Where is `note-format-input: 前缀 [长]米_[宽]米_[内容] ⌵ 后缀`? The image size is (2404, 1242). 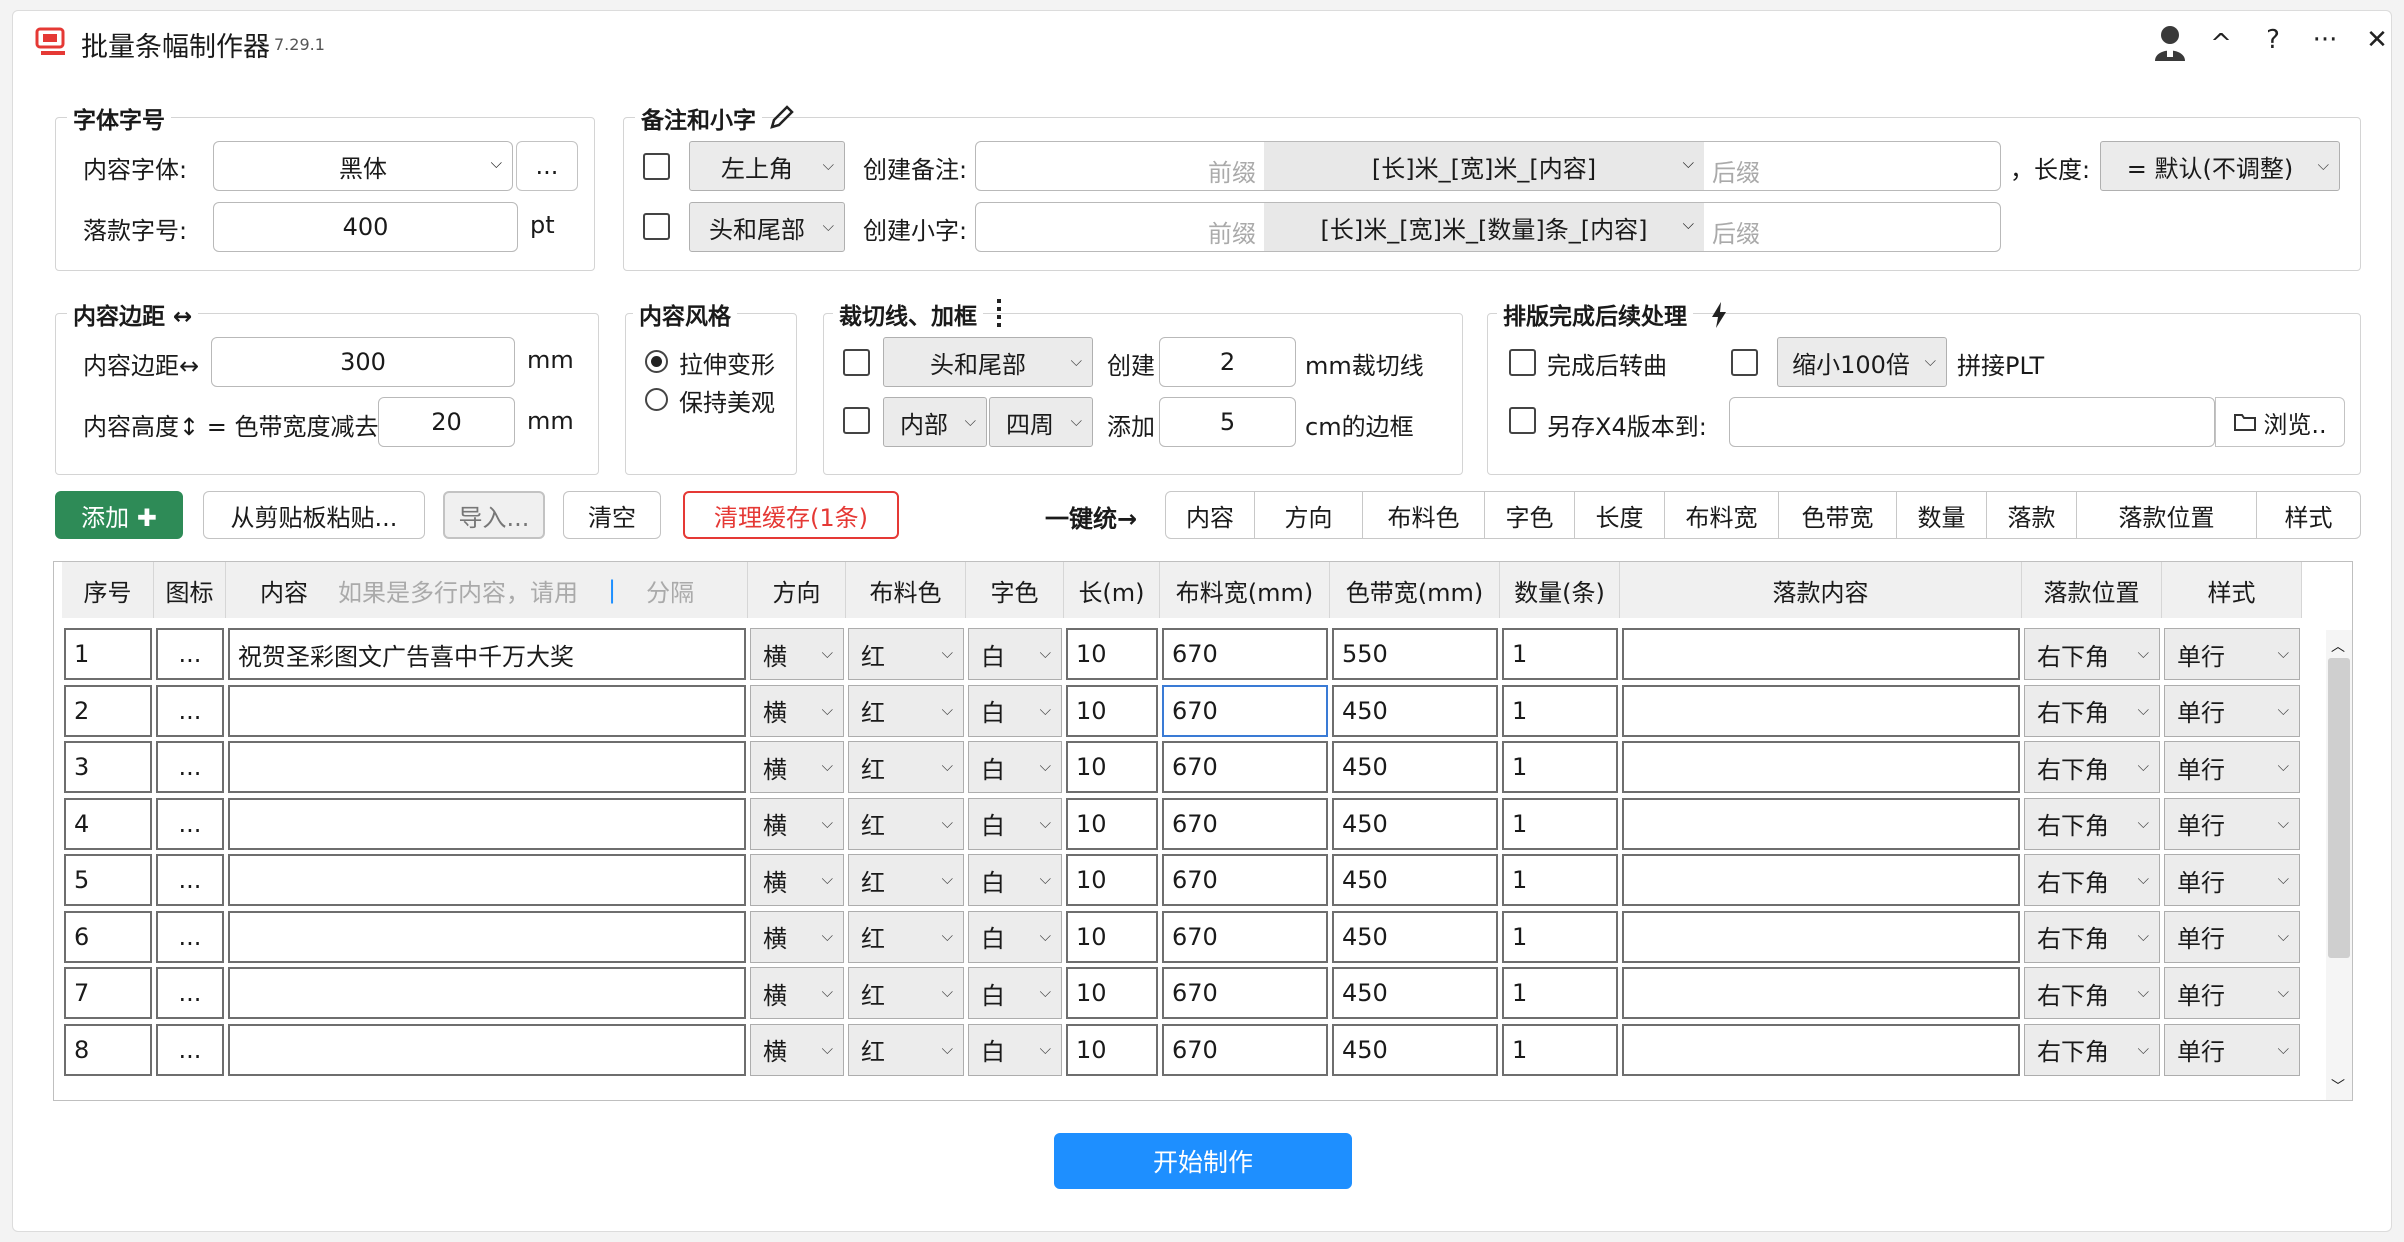
note-format-input: 前缀 [长]米_[宽]米_[内容] ⌵ 后缀 is located at coordinates (1488, 166).